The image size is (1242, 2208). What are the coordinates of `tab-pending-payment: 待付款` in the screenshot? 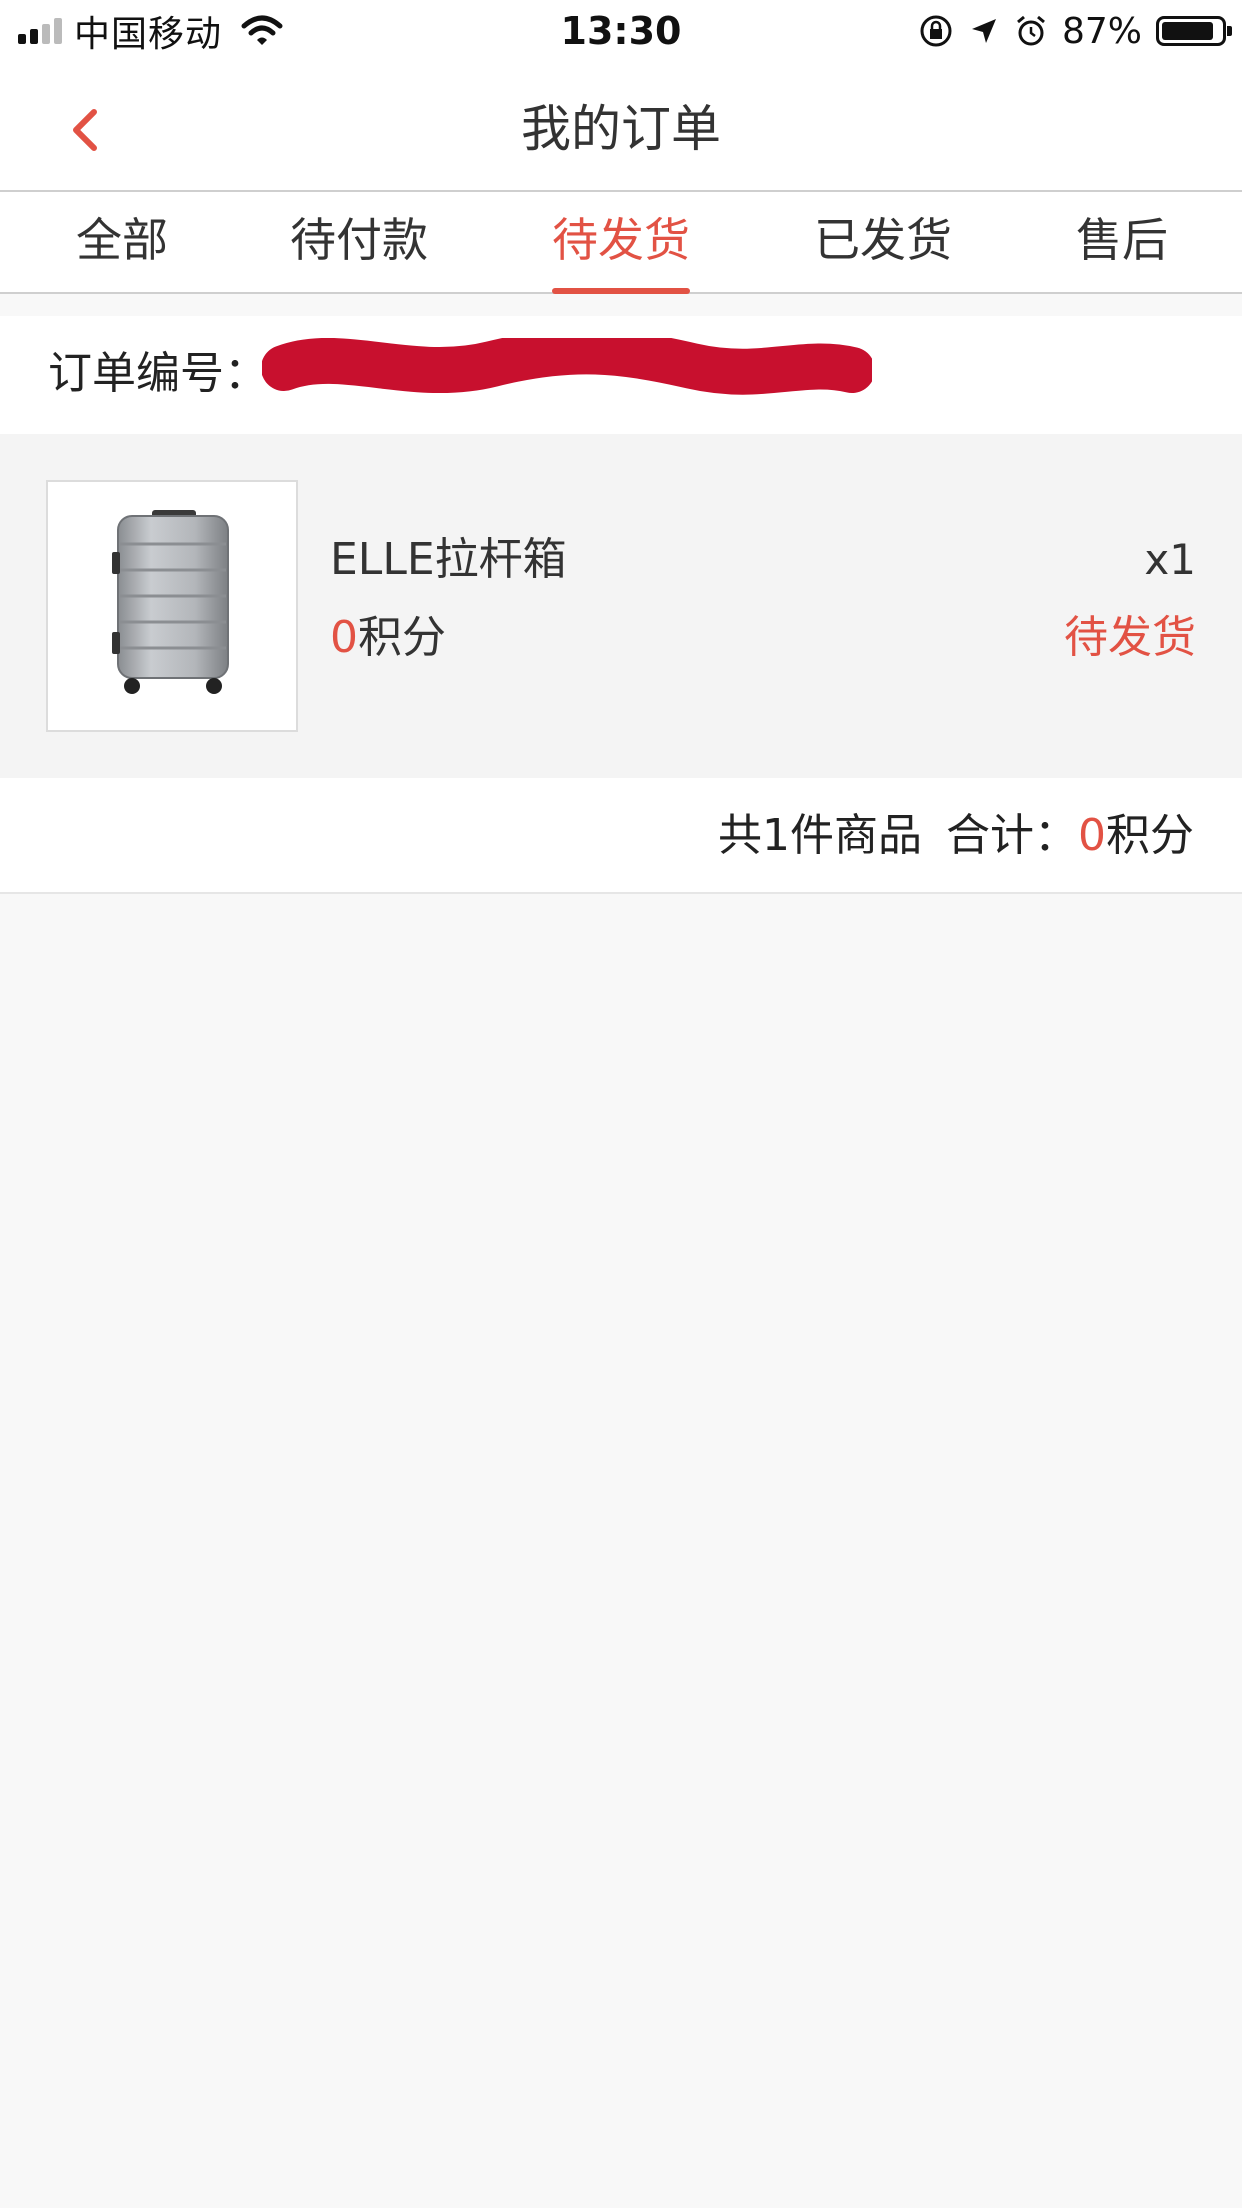 It's located at (359, 253).